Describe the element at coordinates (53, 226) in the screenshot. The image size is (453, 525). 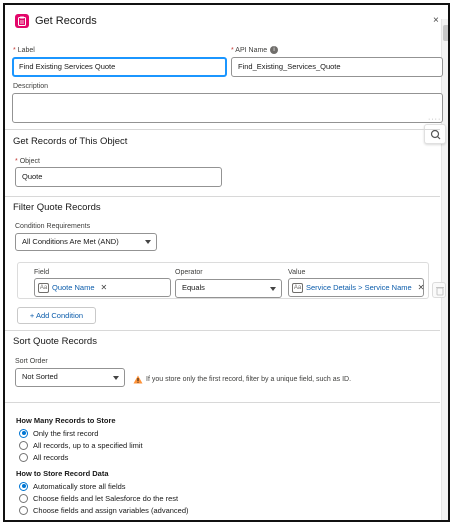
I see `condition-requirements-label: Condition Requirements` at that location.